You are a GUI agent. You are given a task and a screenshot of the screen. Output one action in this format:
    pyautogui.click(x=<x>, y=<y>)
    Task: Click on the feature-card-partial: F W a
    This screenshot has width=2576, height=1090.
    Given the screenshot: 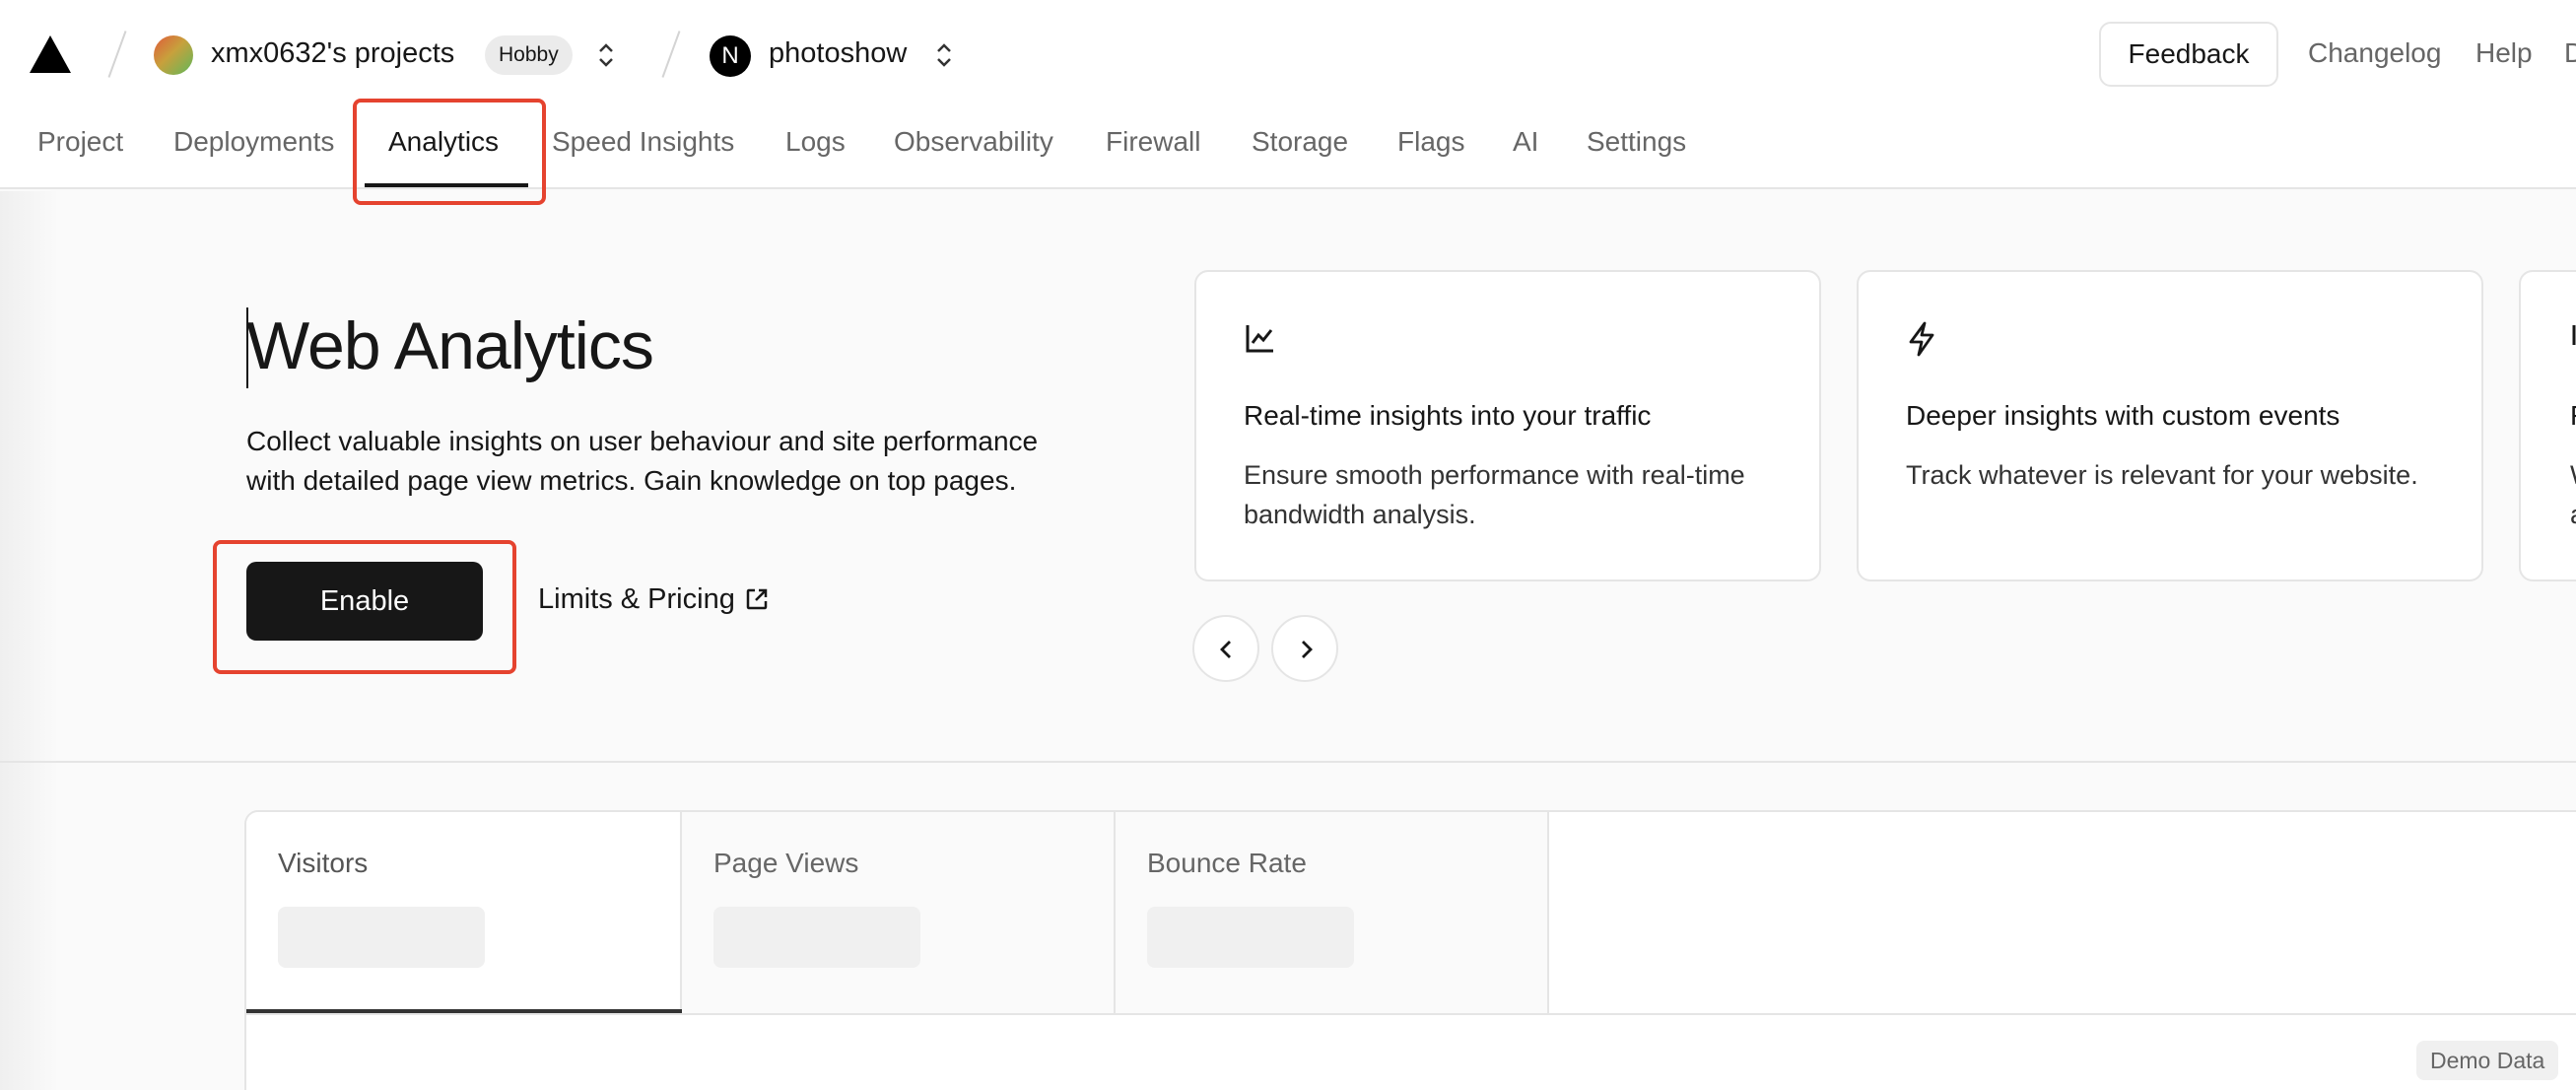 What is the action you would take?
    pyautogui.click(x=2547, y=425)
    